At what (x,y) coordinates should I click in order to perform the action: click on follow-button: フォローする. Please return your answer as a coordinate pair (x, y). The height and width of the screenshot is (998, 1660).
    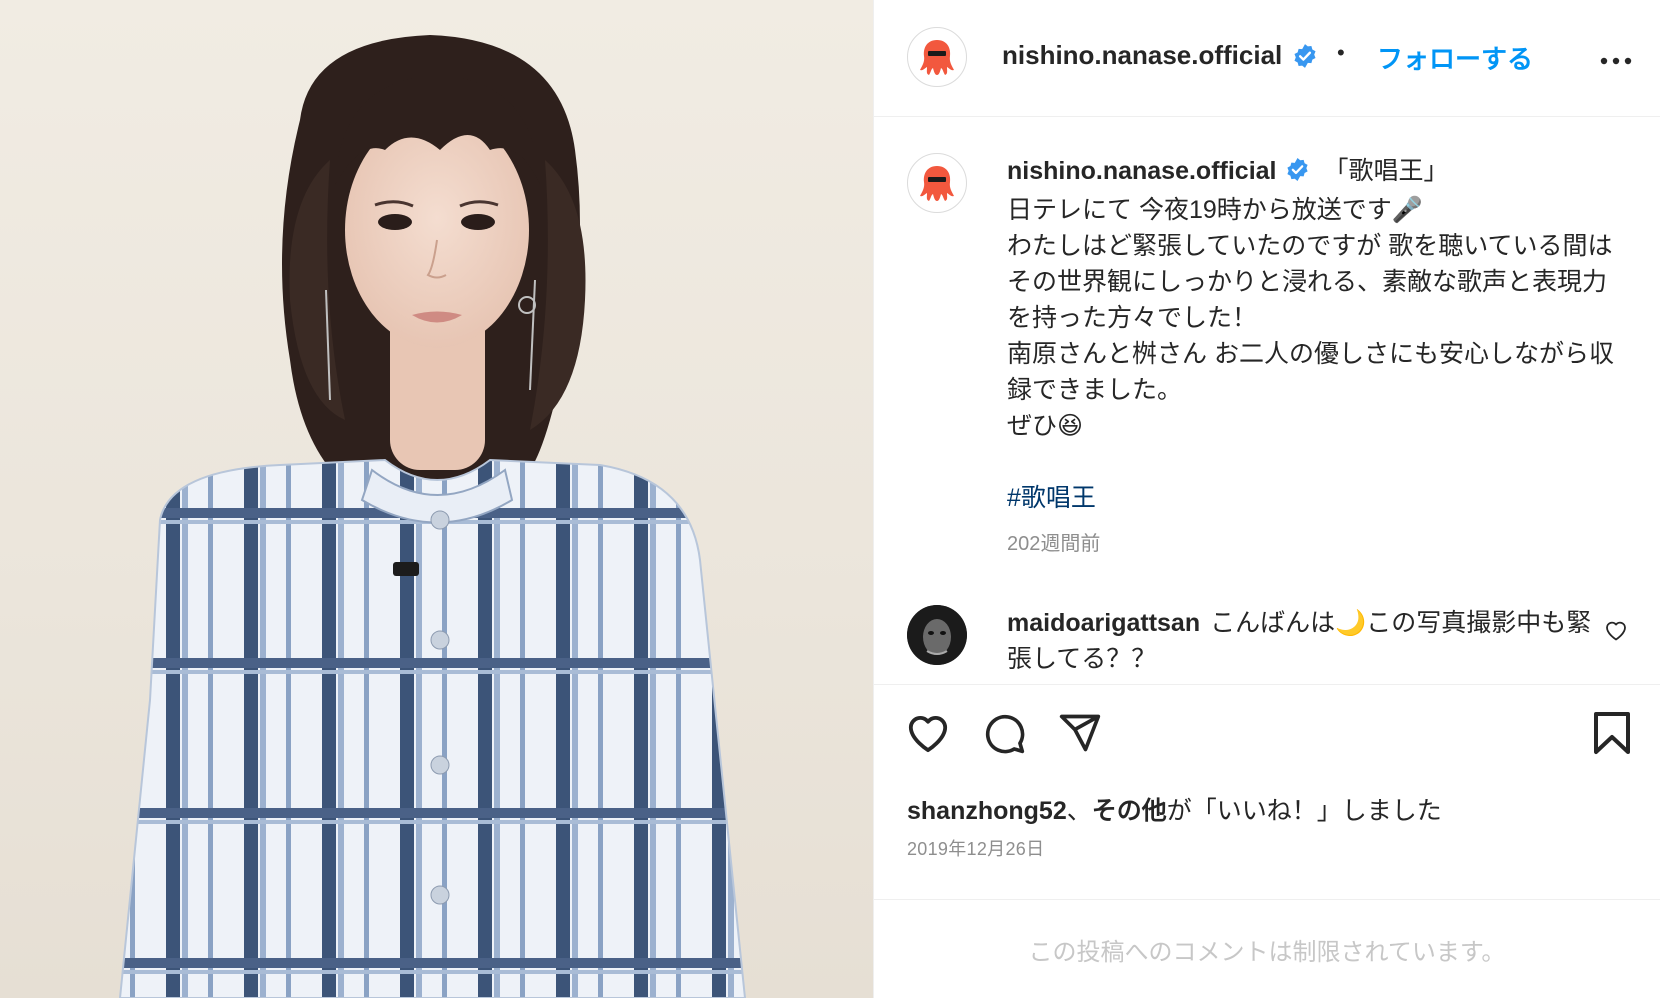
    Looking at the image, I should click on (1455, 57).